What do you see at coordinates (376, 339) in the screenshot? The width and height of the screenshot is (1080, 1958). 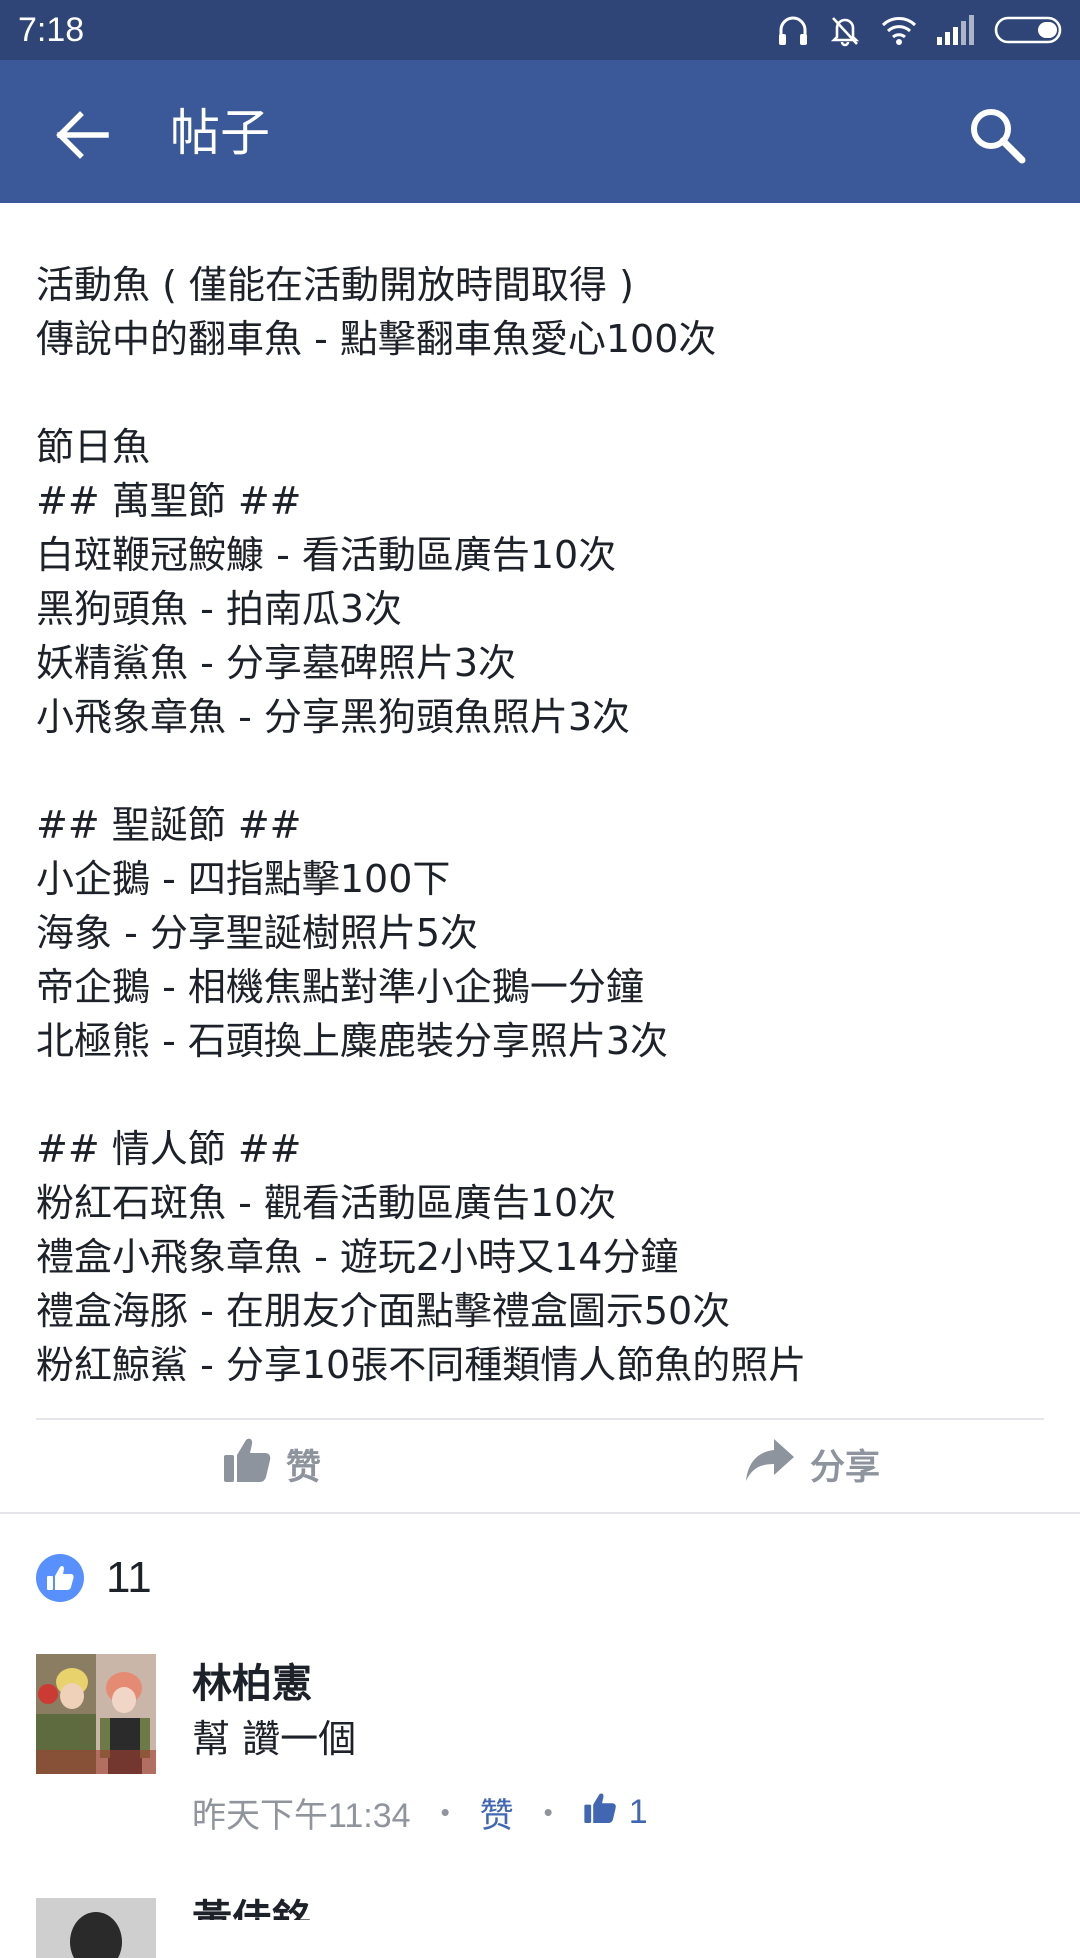 I see `post-line: 傳說中的翻車魚 - 點擊翻車魚愛心100次` at bounding box center [376, 339].